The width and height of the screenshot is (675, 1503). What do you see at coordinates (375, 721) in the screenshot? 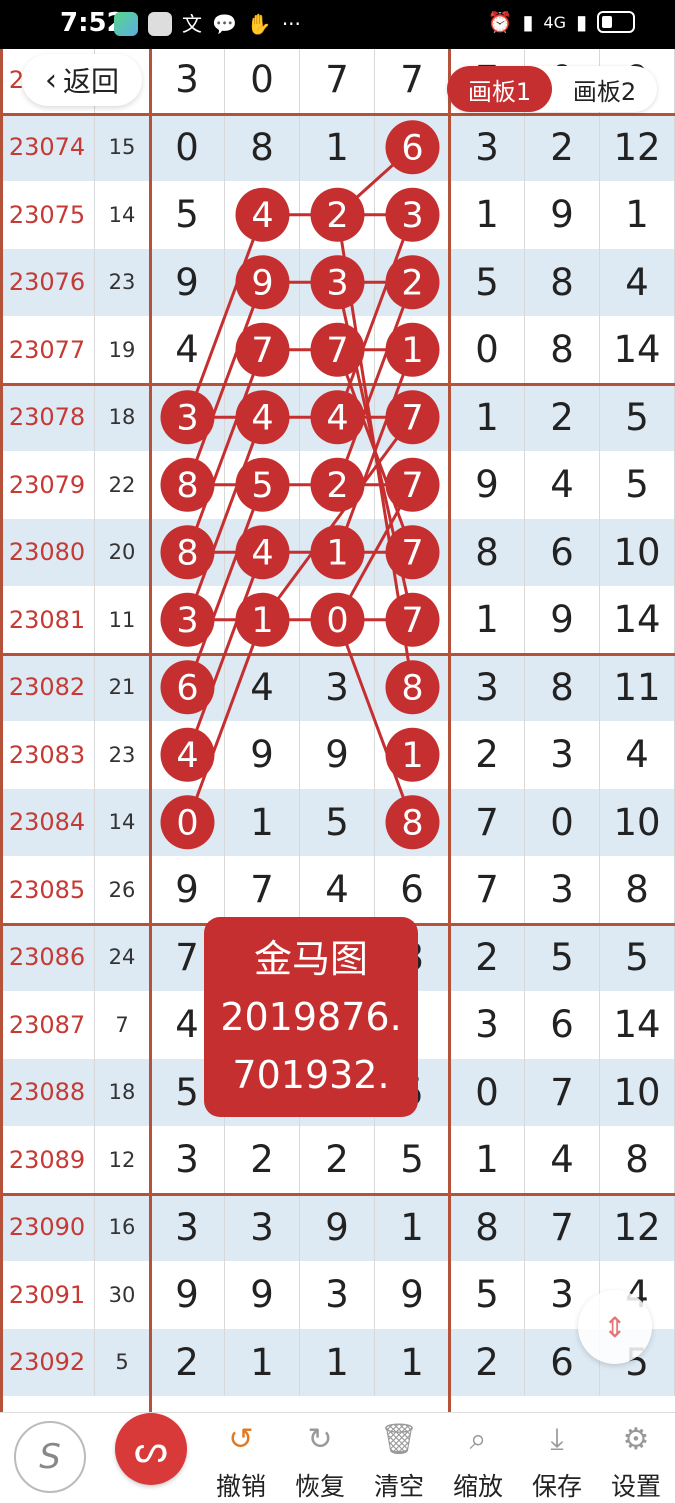
I see `connector-line` at bounding box center [375, 721].